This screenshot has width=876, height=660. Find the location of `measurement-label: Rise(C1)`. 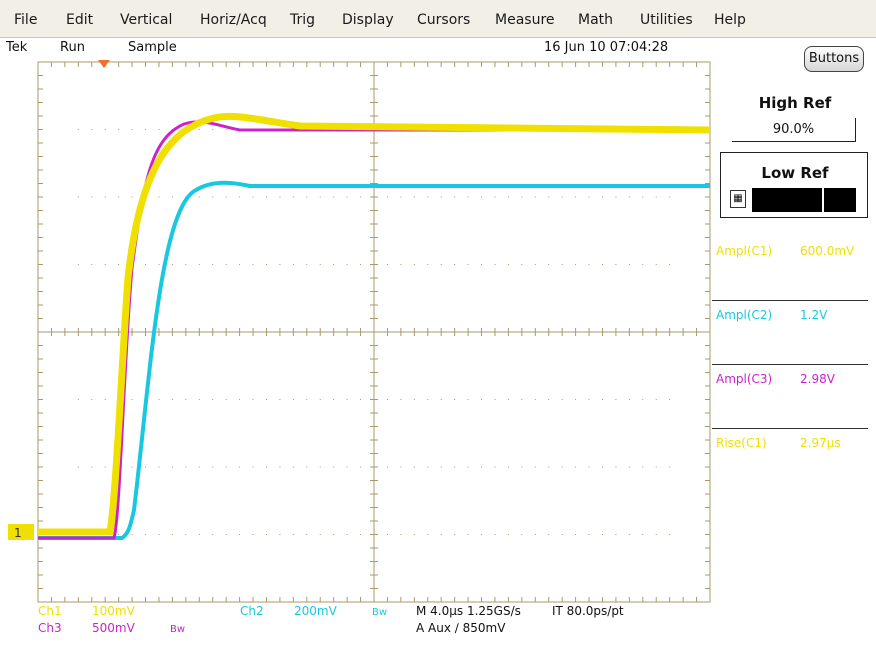

measurement-label: Rise(C1) is located at coordinates (741, 443).